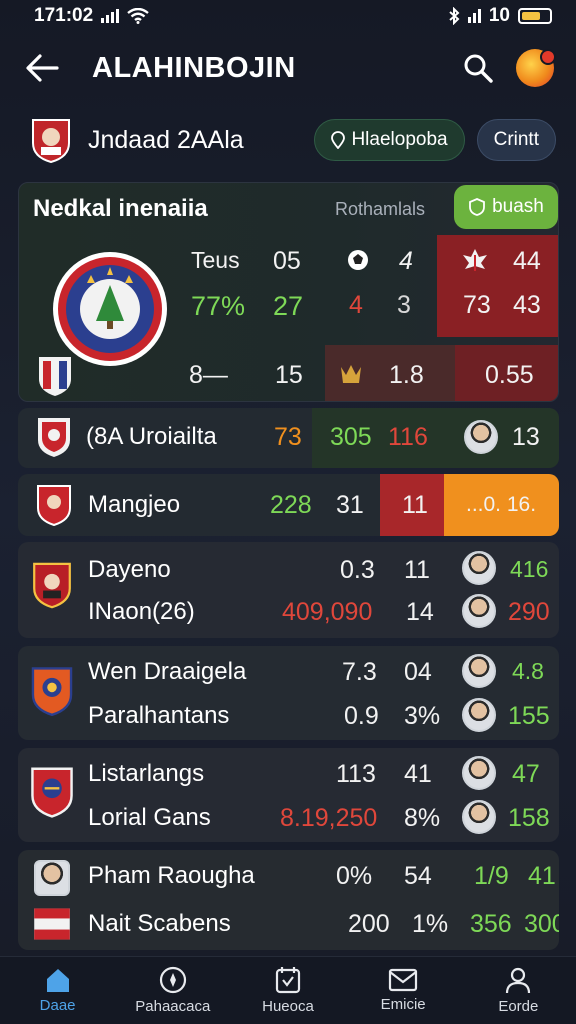  What do you see at coordinates (110, 309) in the screenshot?
I see `club-emblem-icon` at bounding box center [110, 309].